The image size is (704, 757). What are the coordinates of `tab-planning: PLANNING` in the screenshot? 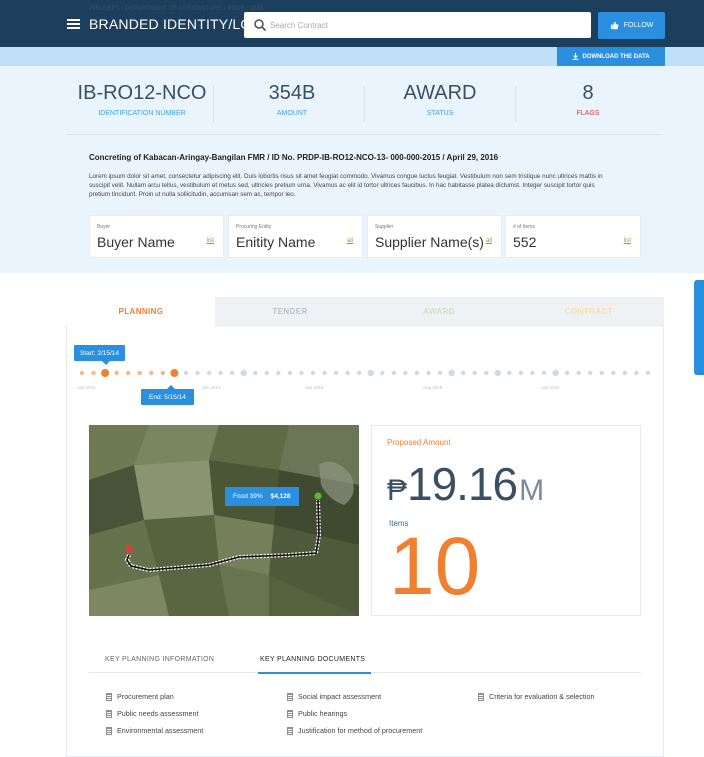 It's located at (141, 311).